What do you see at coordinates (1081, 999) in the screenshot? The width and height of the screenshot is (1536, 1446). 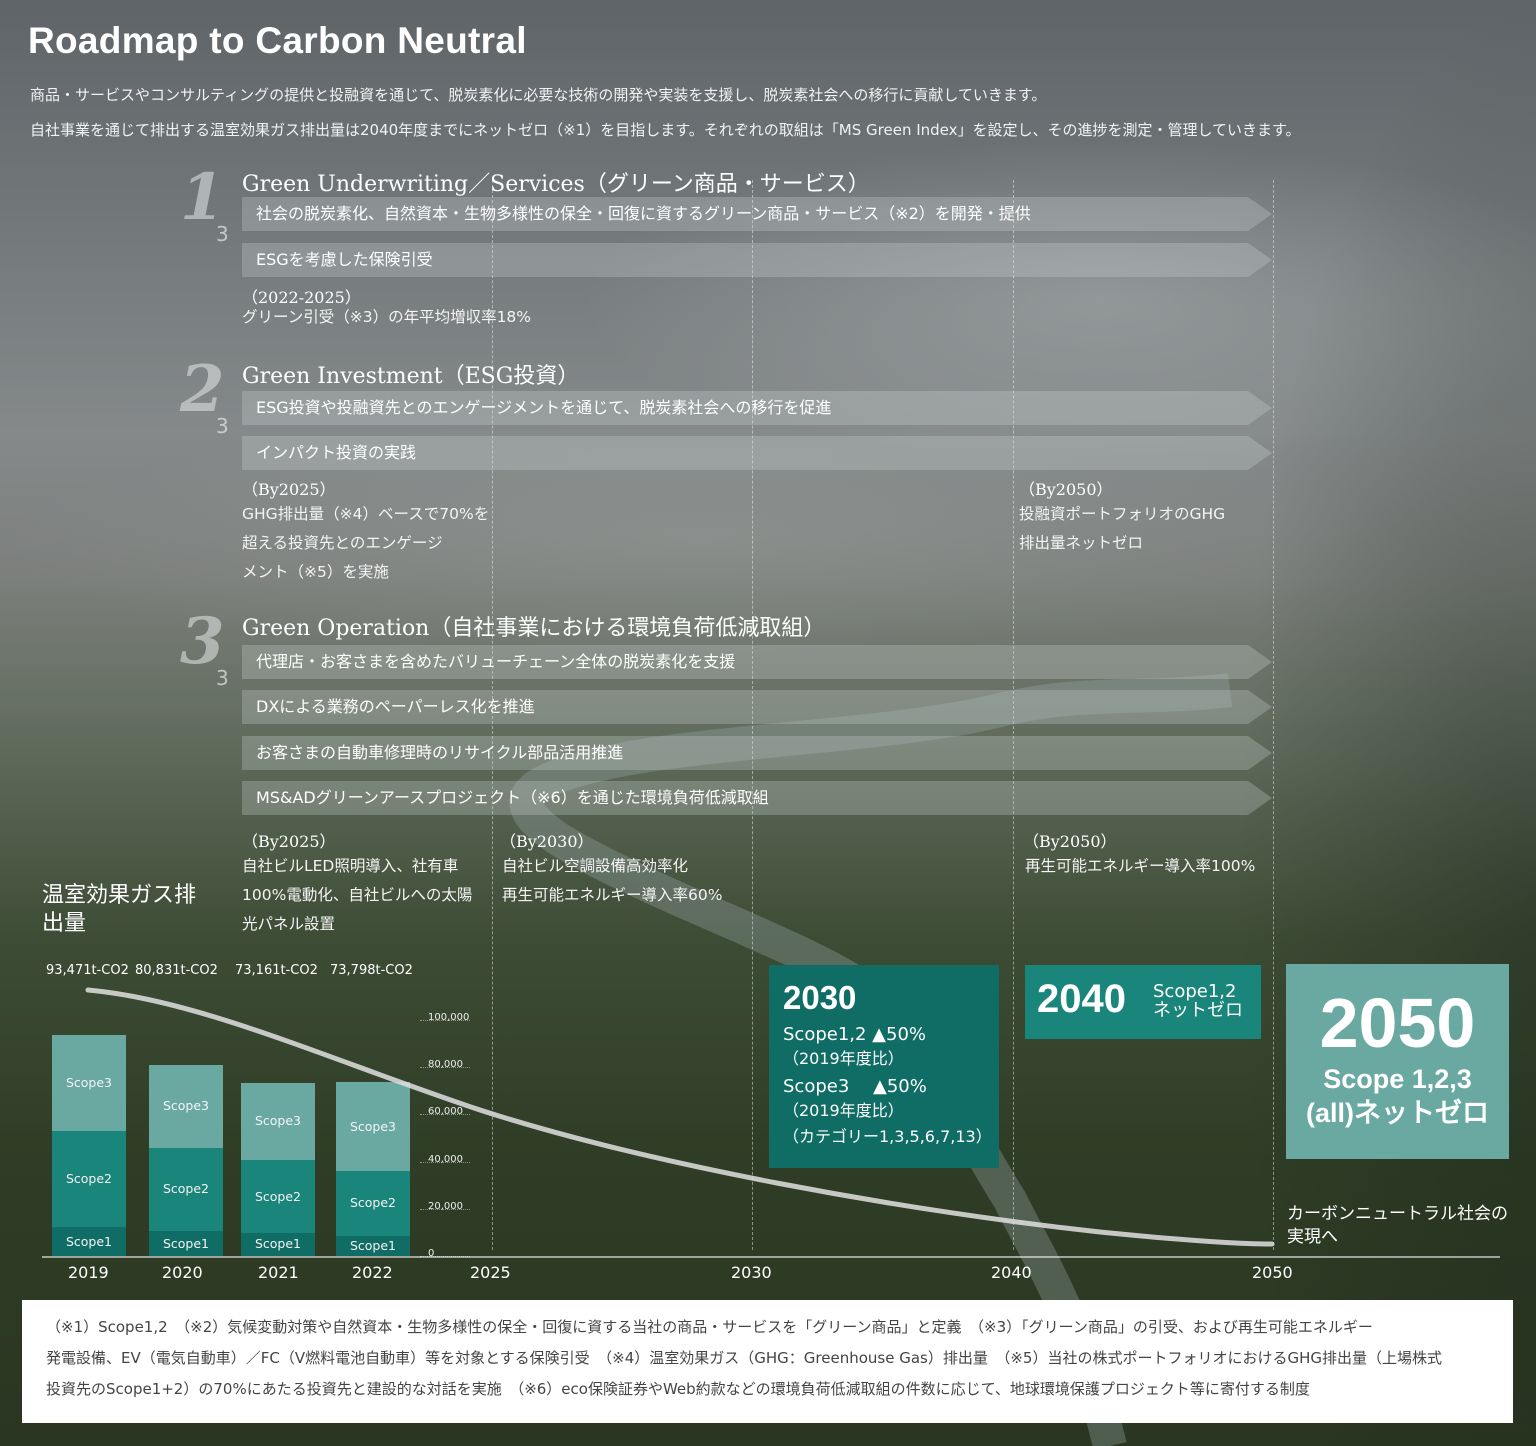 I see `target-2040-year: 2040` at bounding box center [1081, 999].